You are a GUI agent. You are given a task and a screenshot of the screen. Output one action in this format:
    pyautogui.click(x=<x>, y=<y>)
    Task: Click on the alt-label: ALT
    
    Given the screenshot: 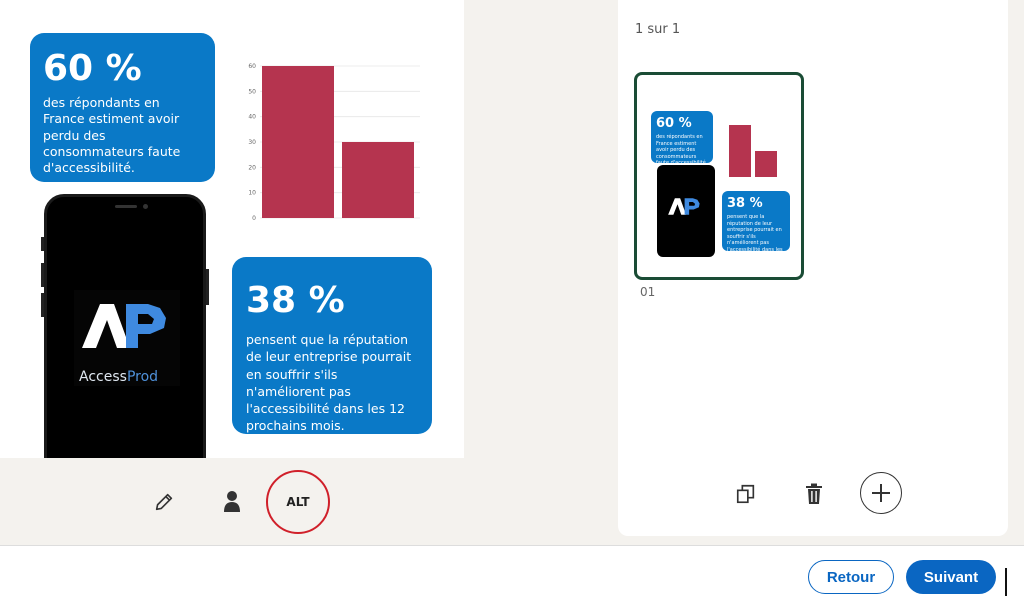 What is the action you would take?
    pyautogui.click(x=298, y=502)
    